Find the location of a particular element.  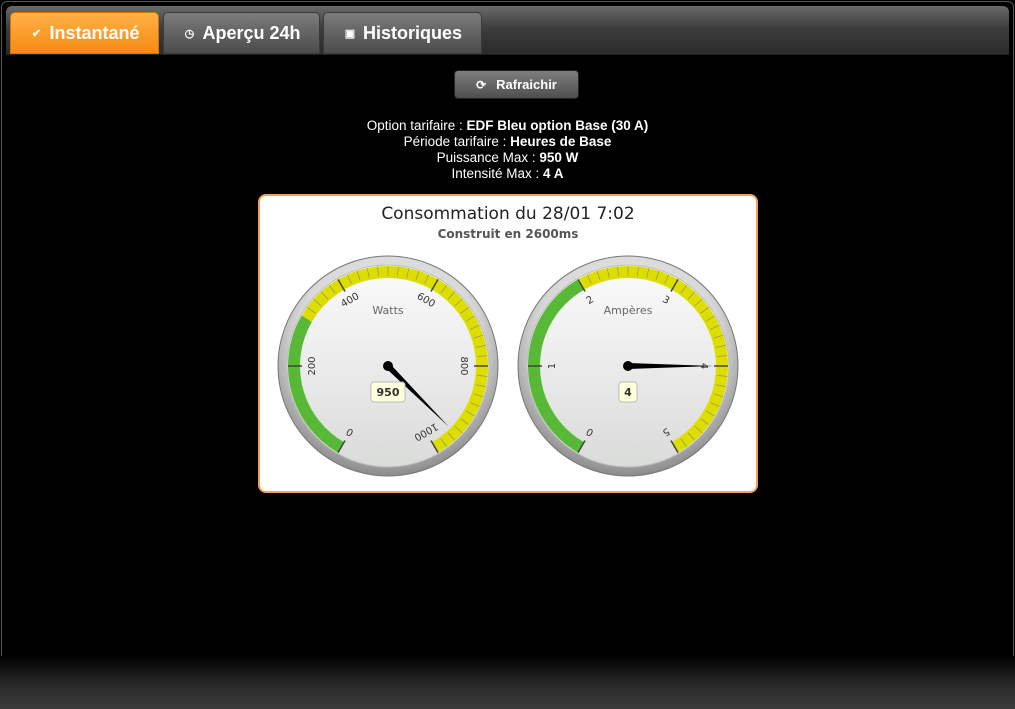

intensite-value: 4 A is located at coordinates (553, 173).